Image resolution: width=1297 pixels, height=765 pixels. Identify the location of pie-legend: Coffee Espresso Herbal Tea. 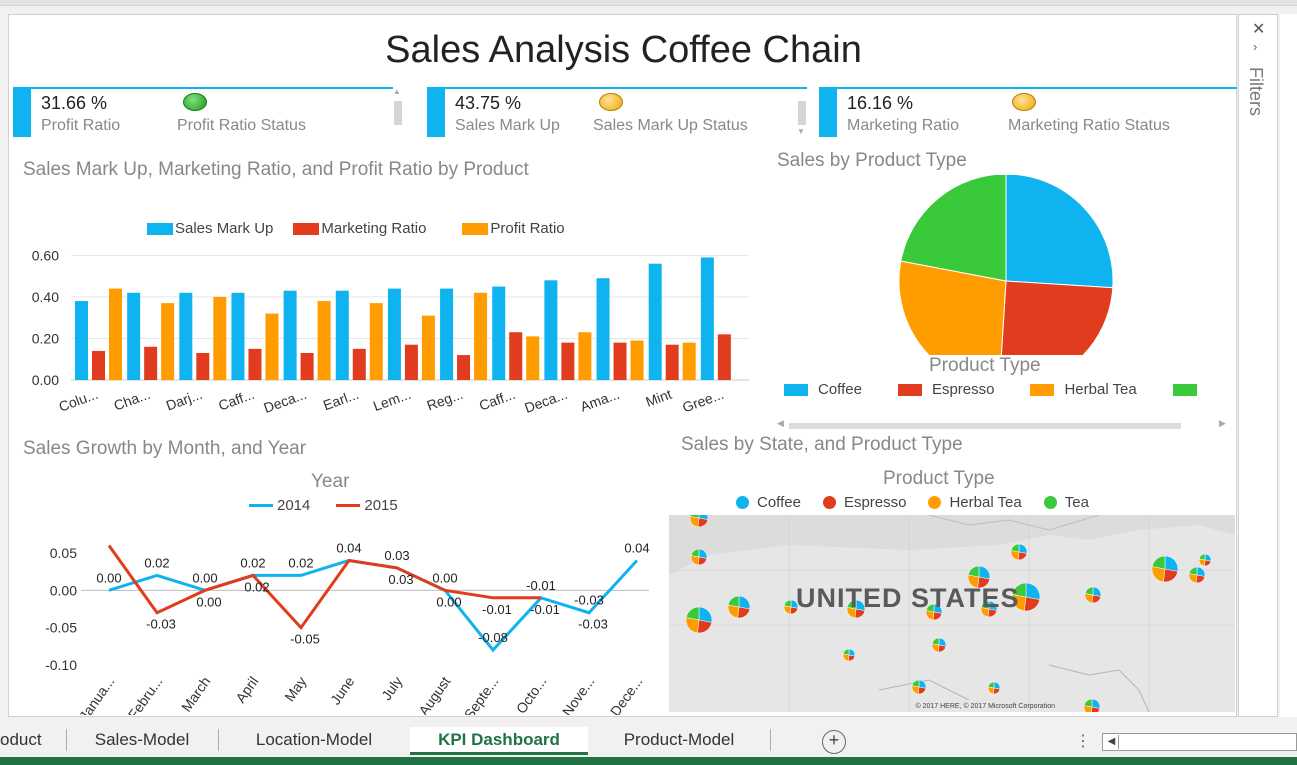
(991, 389).